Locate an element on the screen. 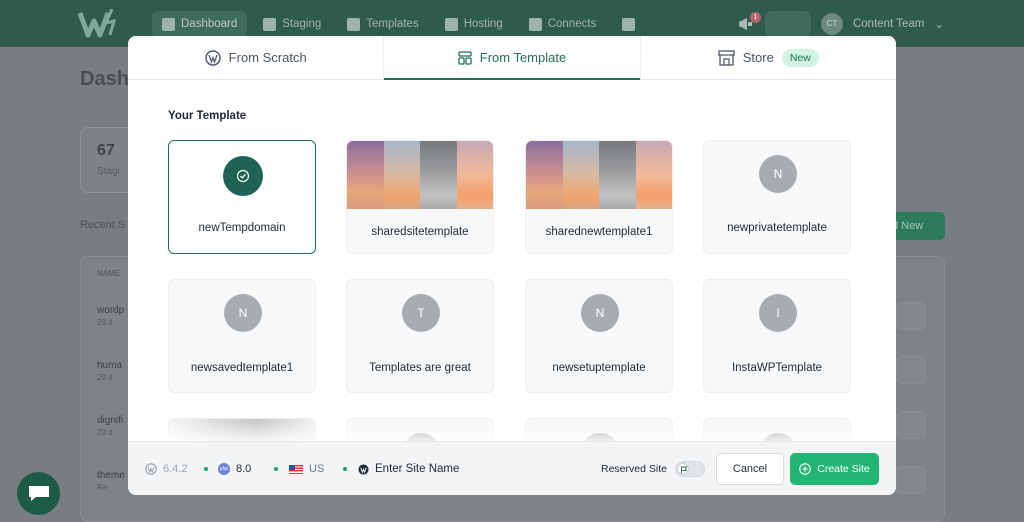  template-name: InstaWPTemplate is located at coordinates (777, 368).